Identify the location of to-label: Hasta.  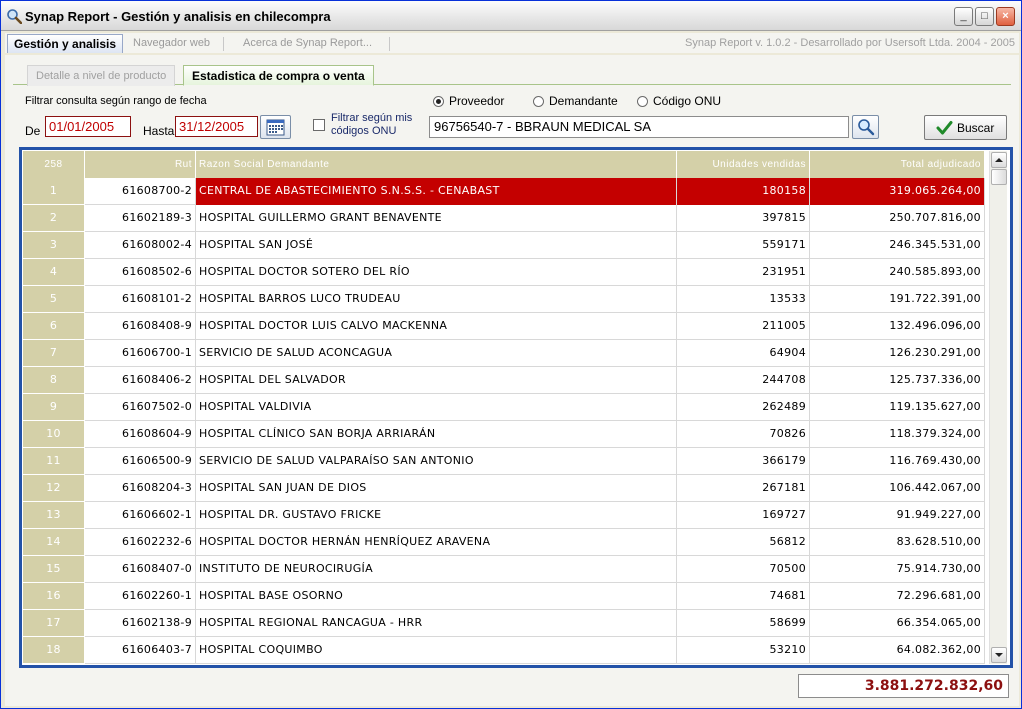
(159, 131).